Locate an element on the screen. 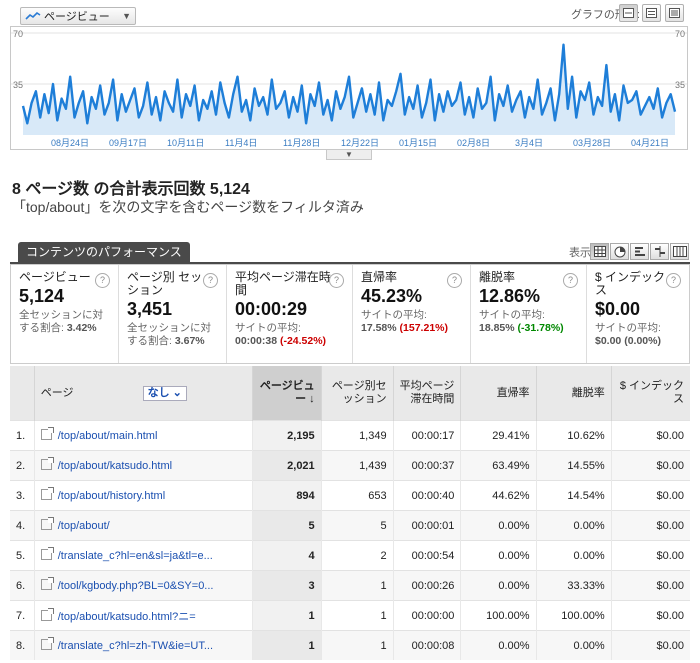  metric-label: ページビュー is located at coordinates (77, 17).